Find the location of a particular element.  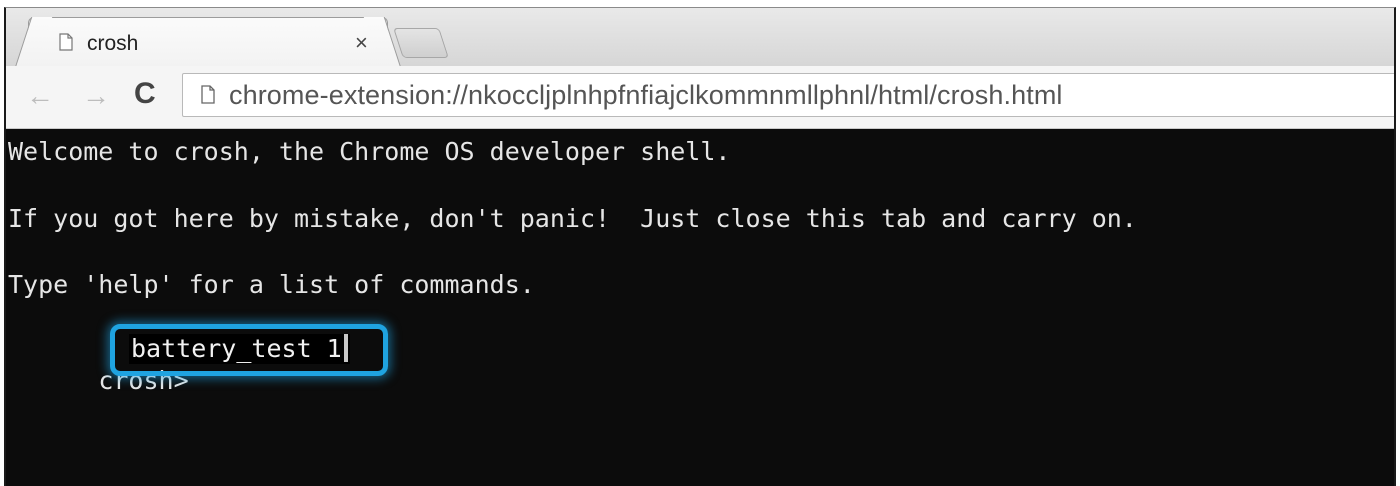

tab-title: crosh is located at coordinates (113, 43).